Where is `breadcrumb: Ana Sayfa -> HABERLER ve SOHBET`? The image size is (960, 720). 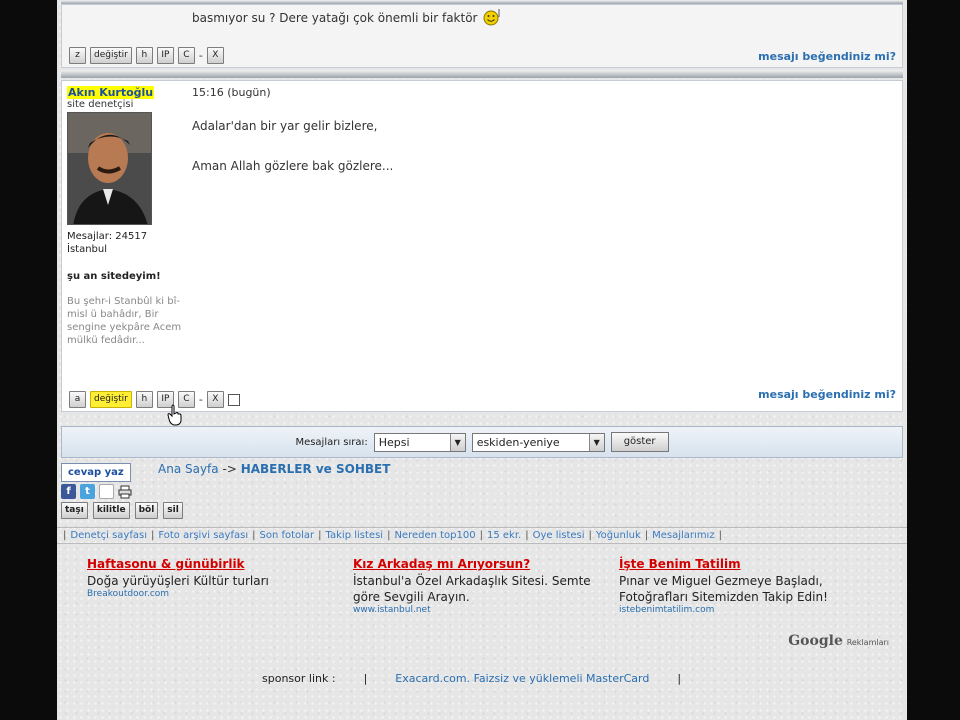 breadcrumb: Ana Sayfa -> HABERLER ve SOHBET is located at coordinates (274, 469).